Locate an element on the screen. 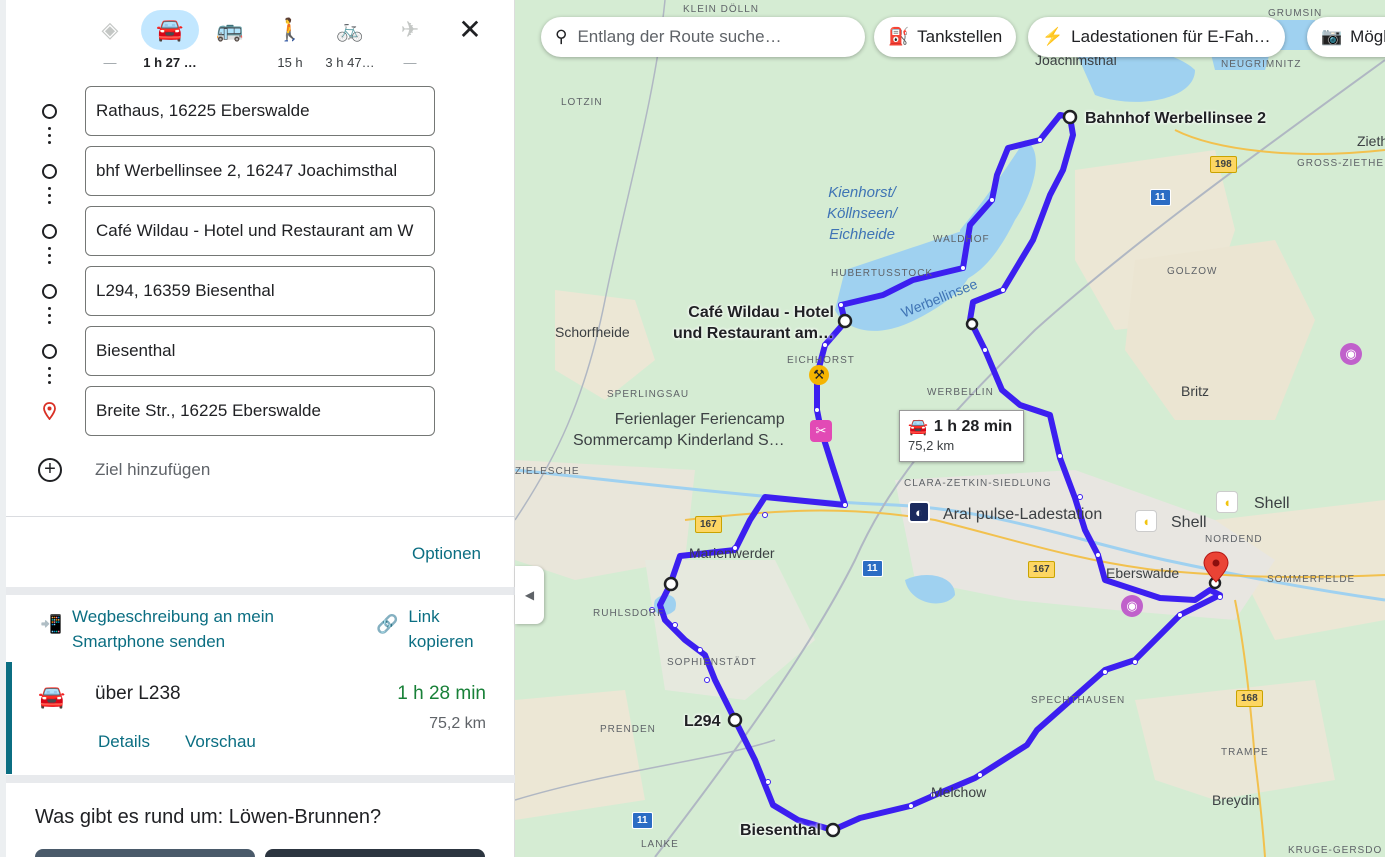  map-label: NORDEND is located at coordinates (1234, 539).